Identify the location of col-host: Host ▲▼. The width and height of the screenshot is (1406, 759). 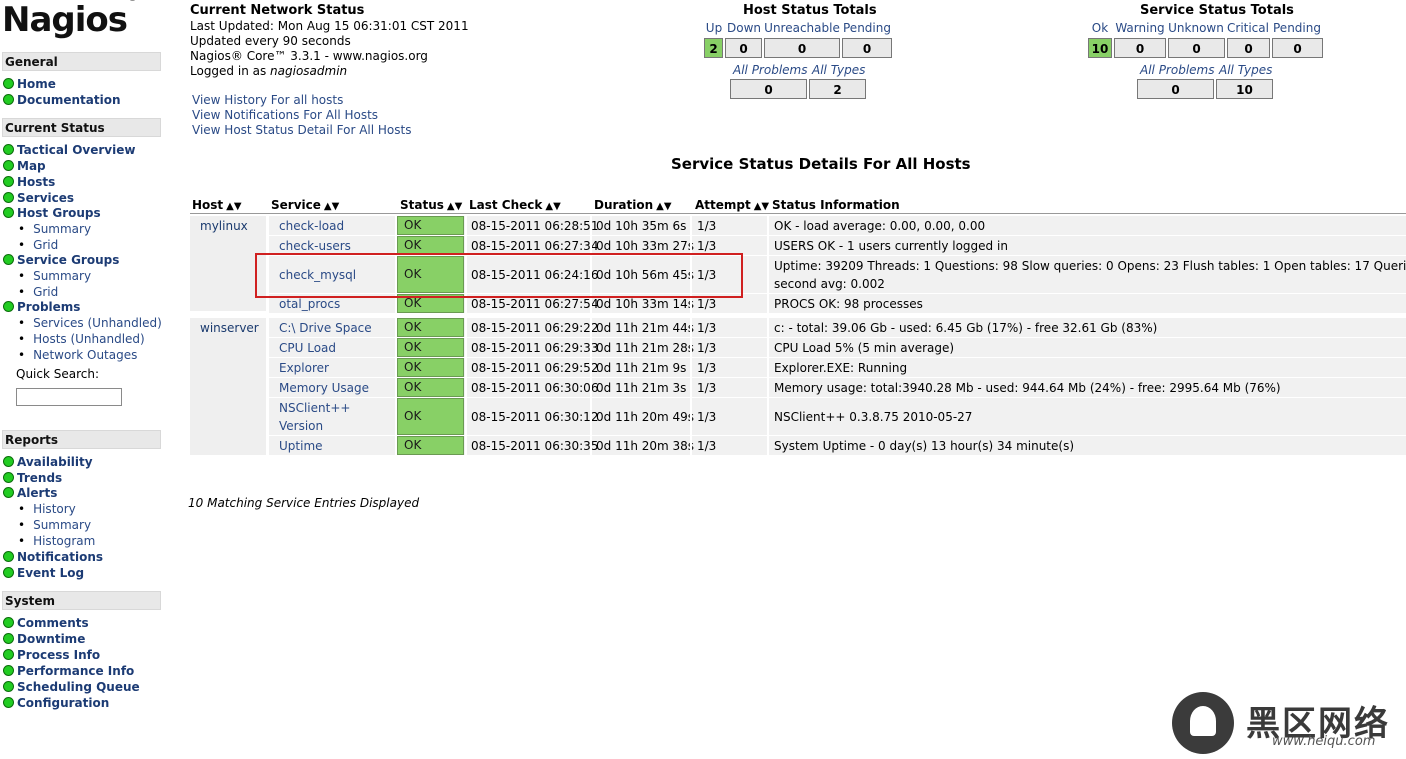
(217, 205).